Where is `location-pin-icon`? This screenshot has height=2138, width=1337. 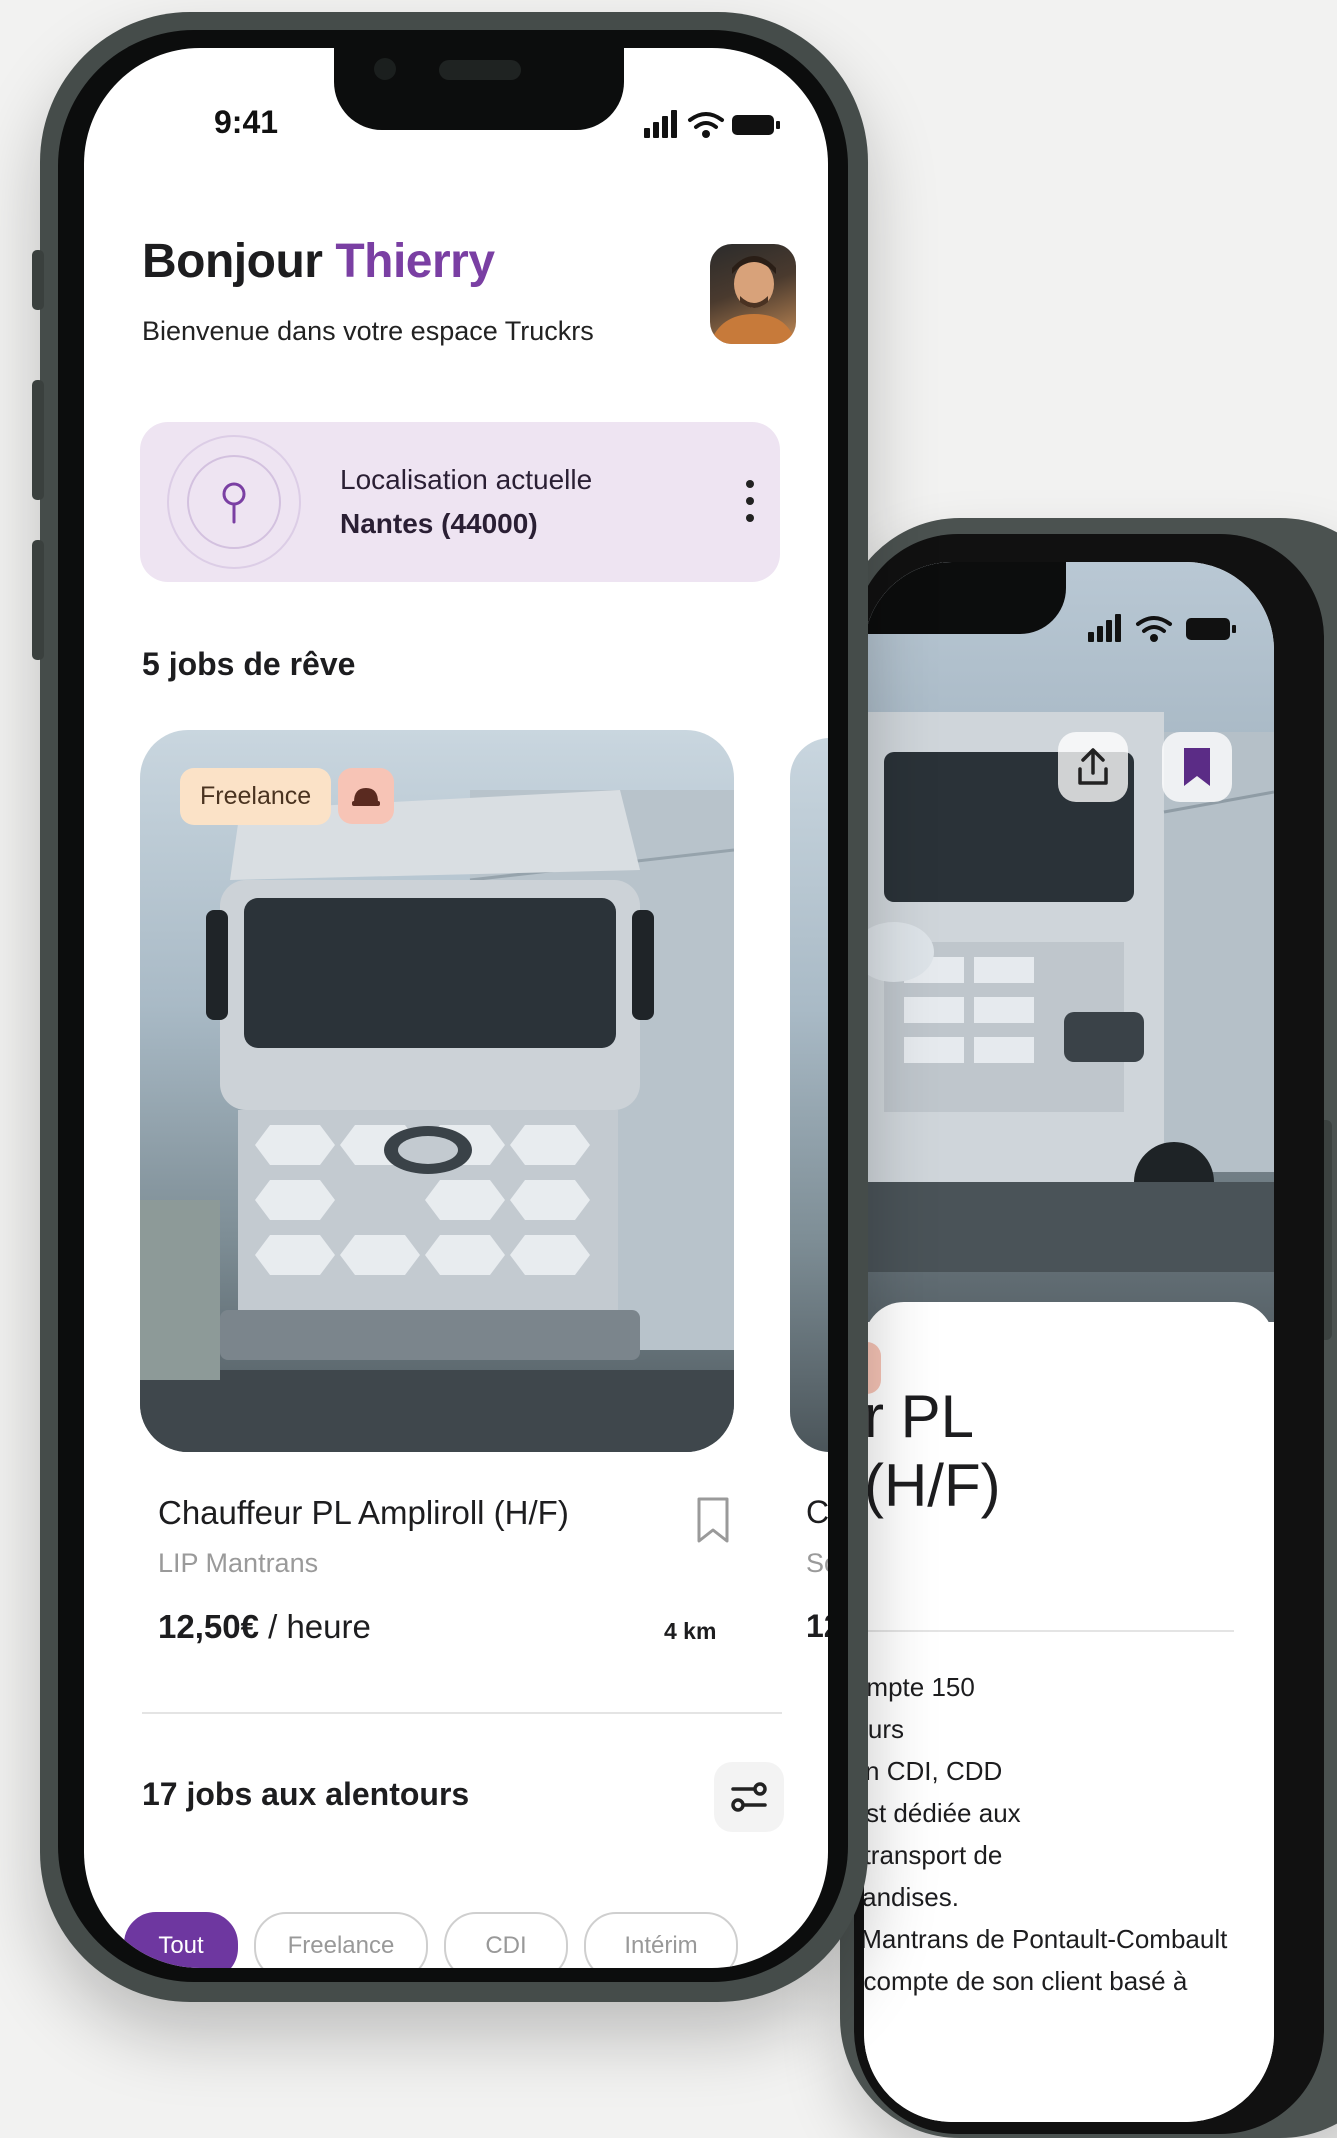 location-pin-icon is located at coordinates (234, 502).